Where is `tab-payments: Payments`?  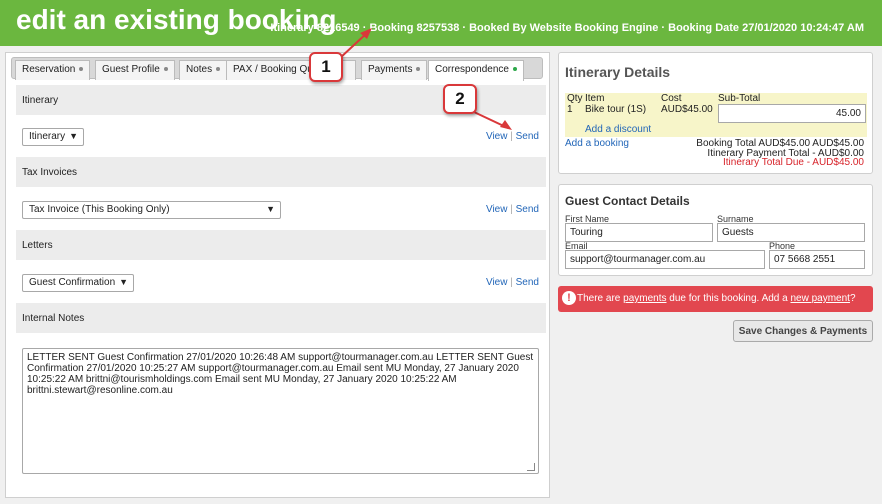 tab-payments: Payments is located at coordinates (394, 70).